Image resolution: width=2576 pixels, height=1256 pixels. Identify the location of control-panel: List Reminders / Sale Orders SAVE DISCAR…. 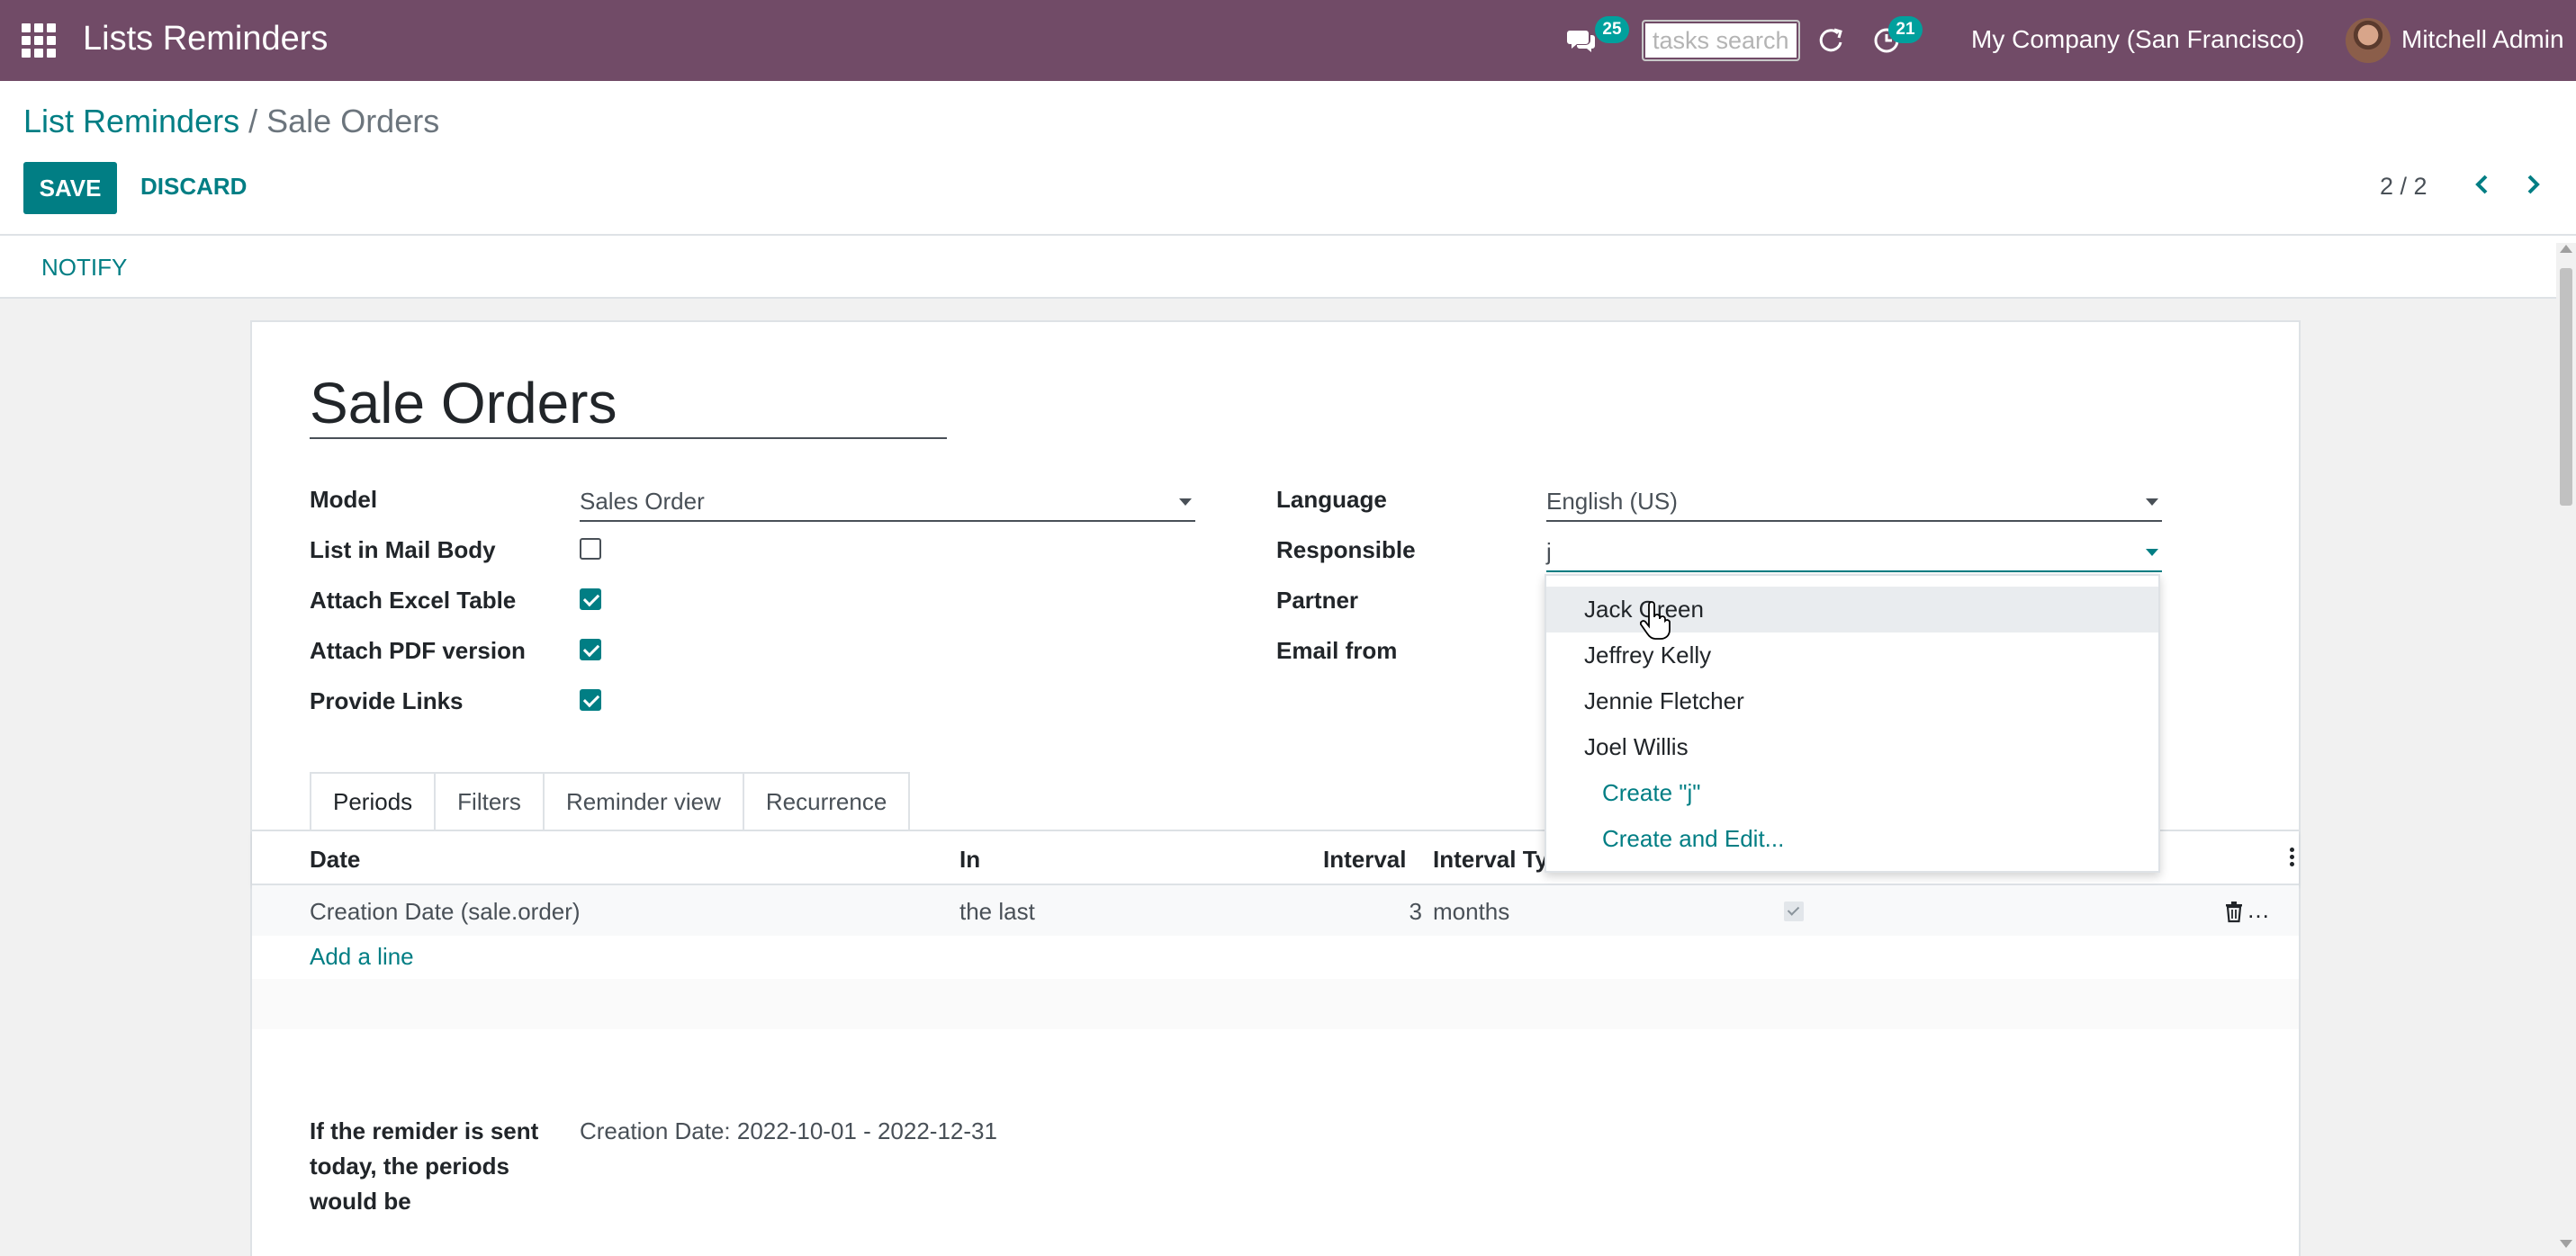
(1288, 158).